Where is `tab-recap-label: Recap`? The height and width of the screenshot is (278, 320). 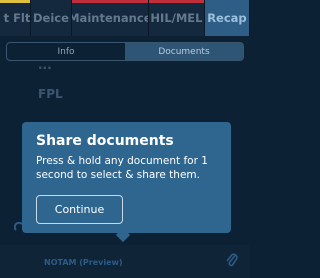 tab-recap-label: Recap is located at coordinates (227, 18).